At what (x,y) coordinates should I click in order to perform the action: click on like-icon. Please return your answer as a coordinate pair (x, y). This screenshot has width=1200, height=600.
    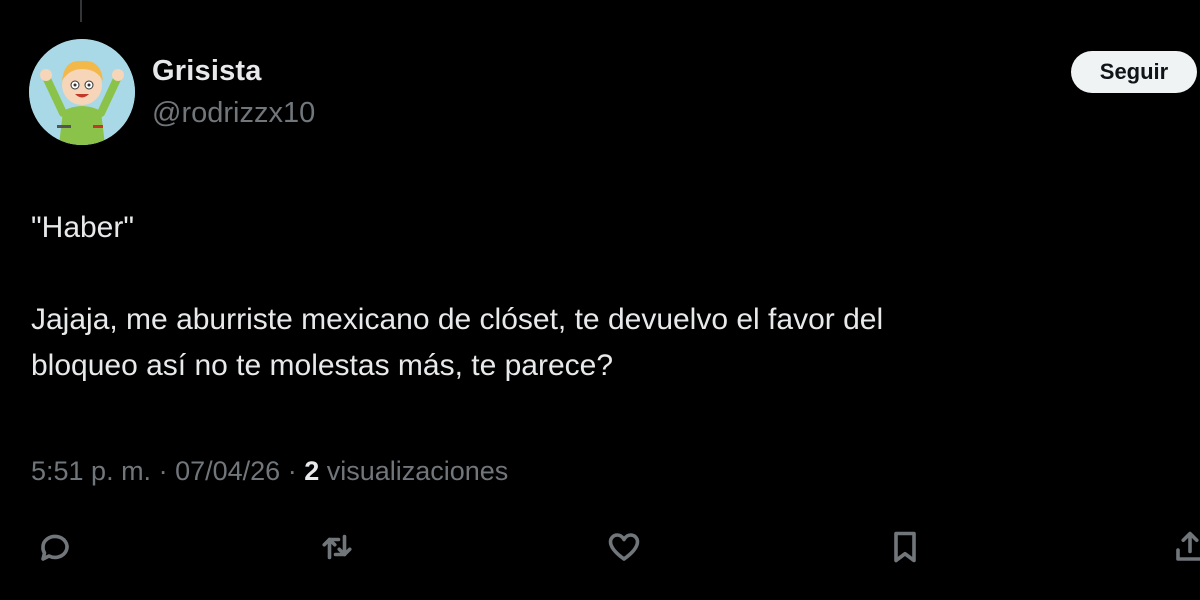
    Looking at the image, I should click on (624, 547).